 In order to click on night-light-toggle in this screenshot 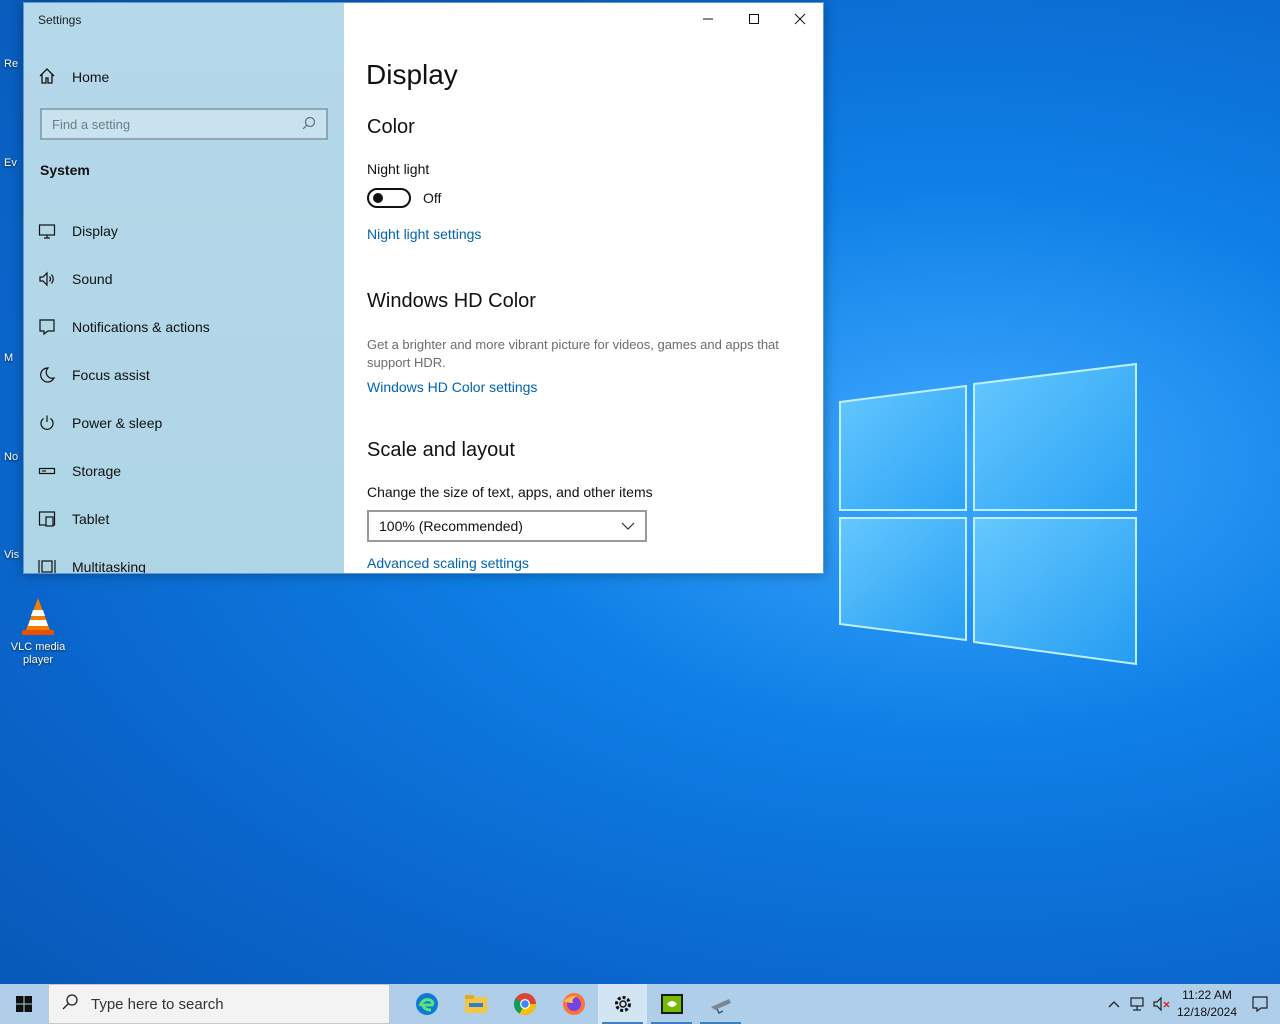, I will do `click(389, 198)`.